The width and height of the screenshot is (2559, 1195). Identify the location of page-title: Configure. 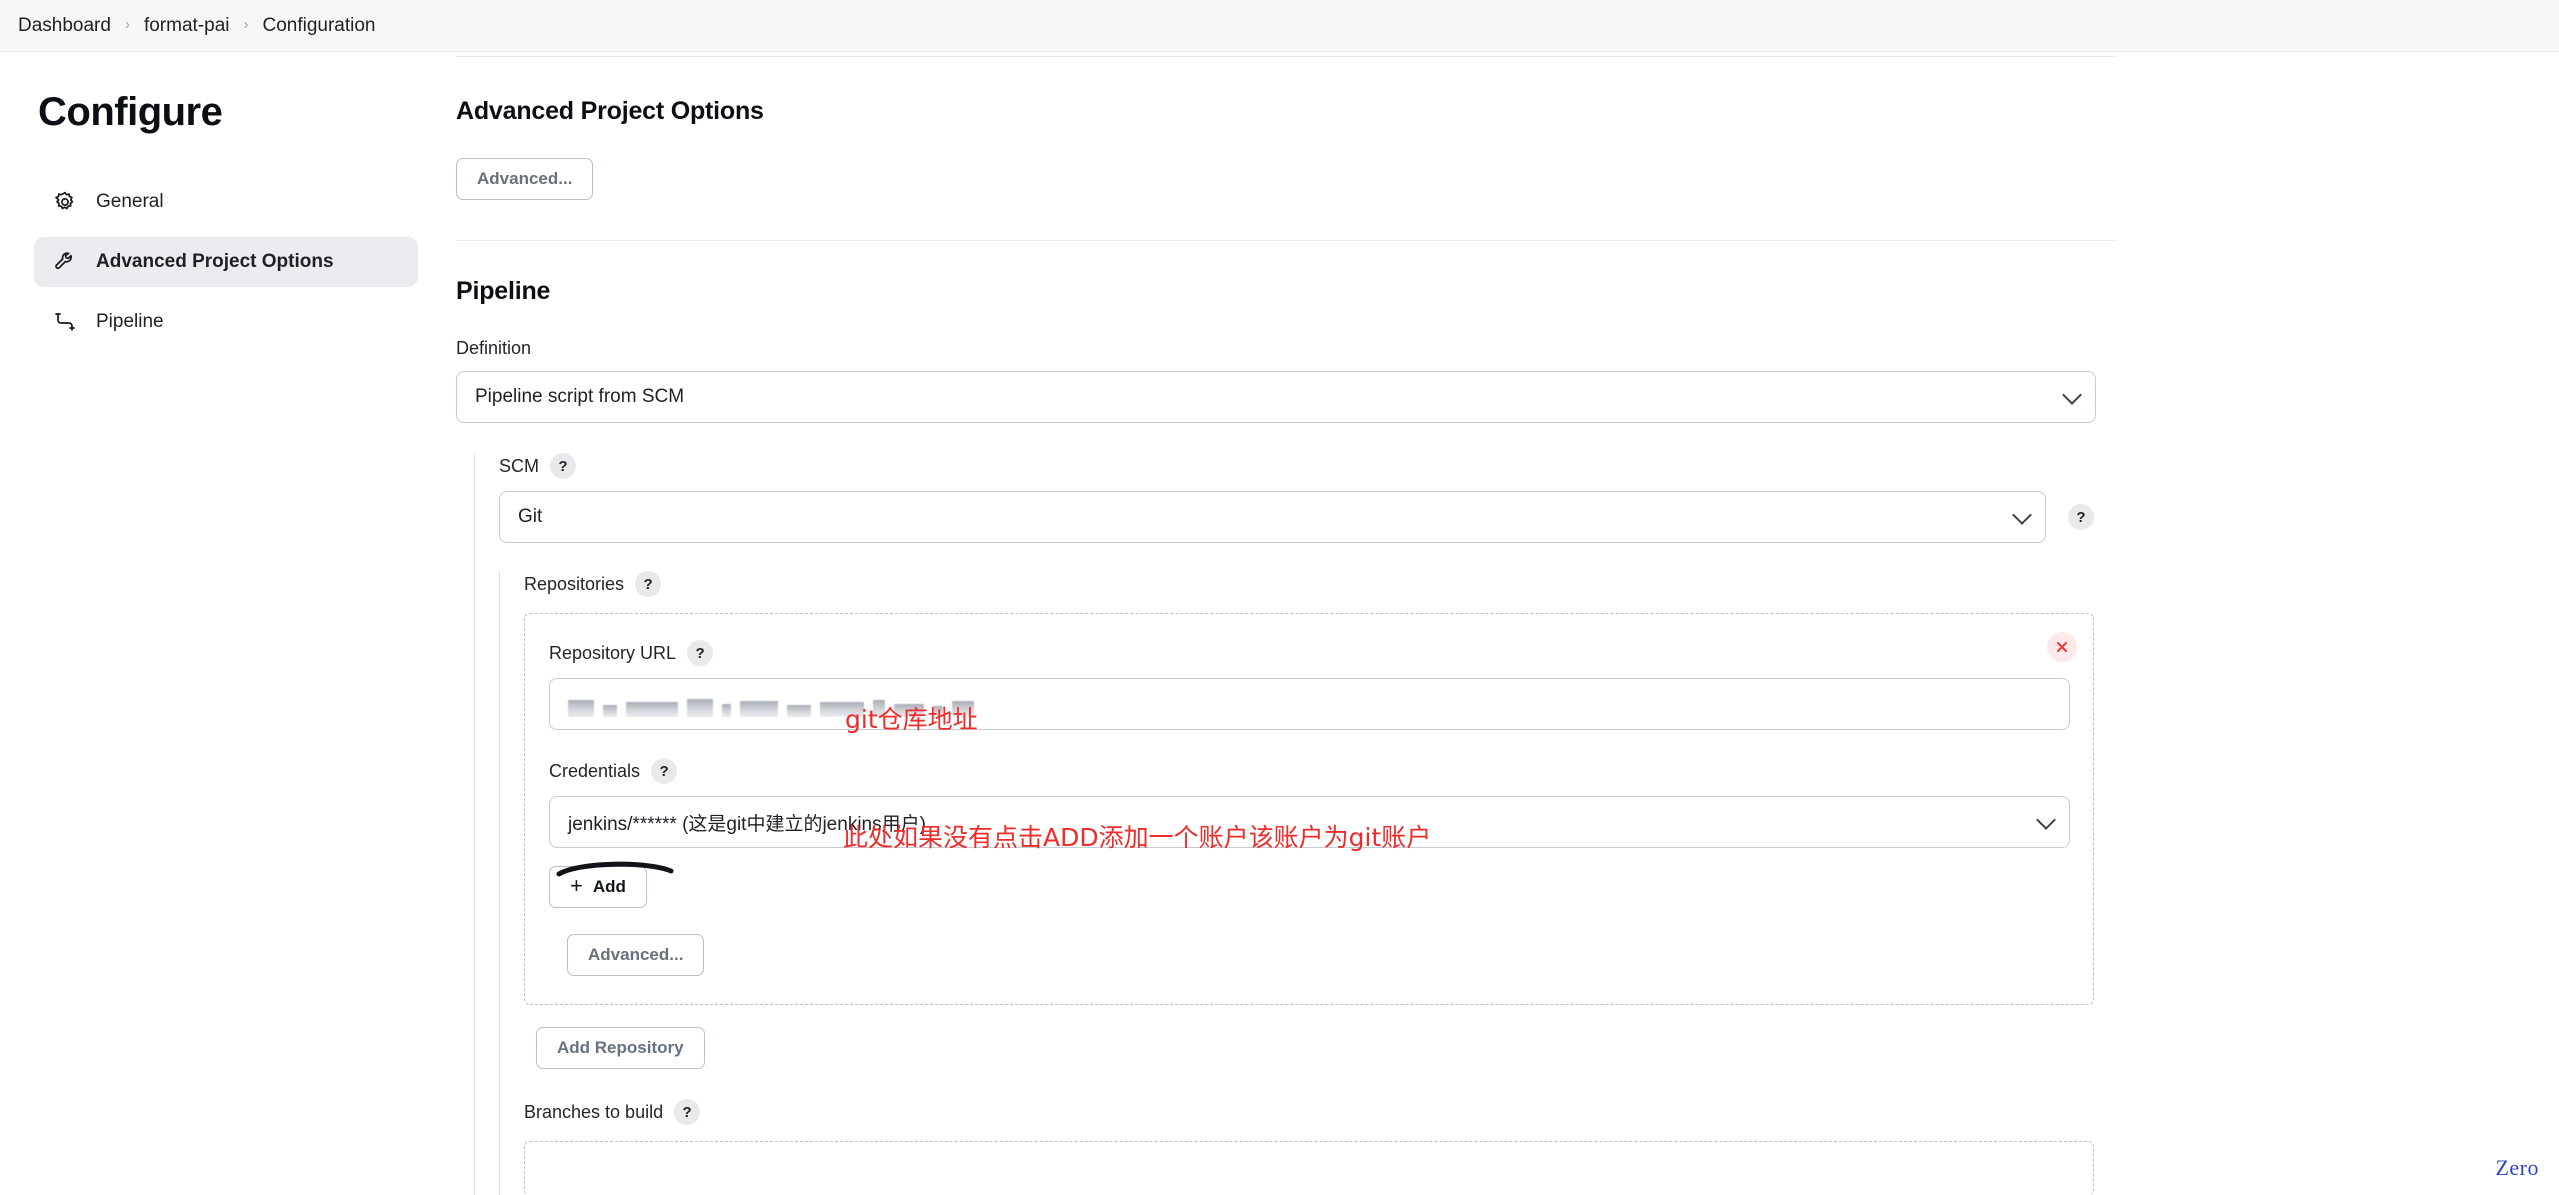
(130, 112).